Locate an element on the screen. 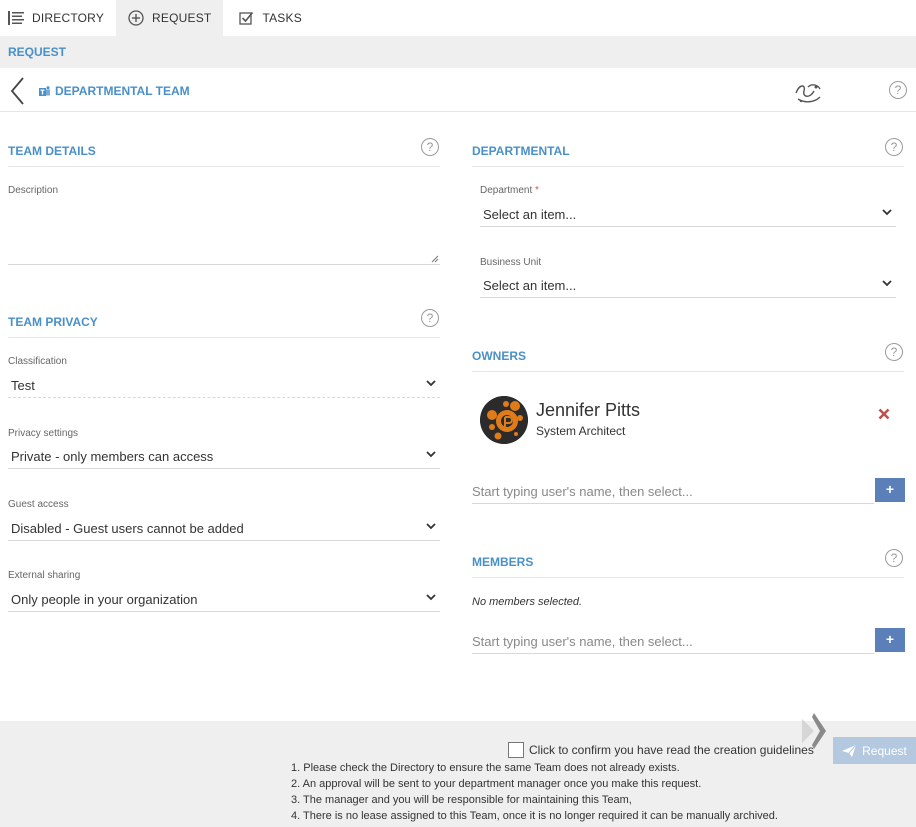 The image size is (916, 827). departmental-help-icon: ? is located at coordinates (894, 147).